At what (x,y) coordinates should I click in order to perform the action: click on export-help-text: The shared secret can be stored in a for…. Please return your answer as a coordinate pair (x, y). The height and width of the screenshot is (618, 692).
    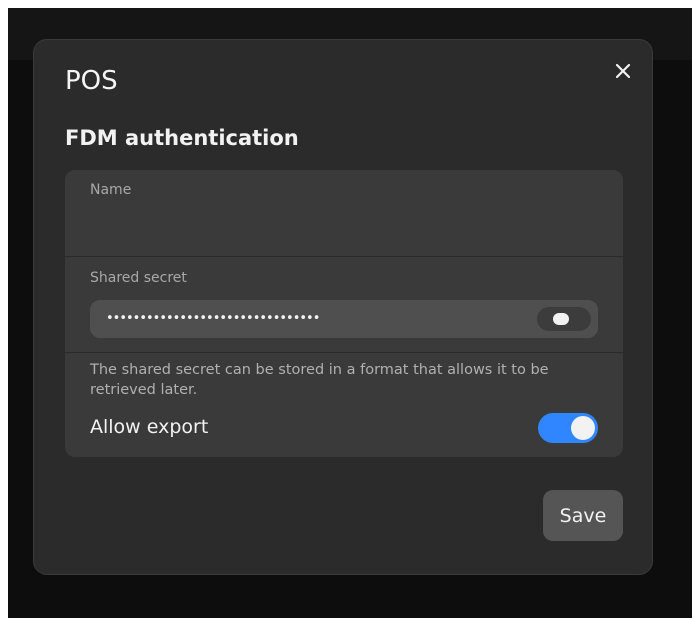
    Looking at the image, I should click on (319, 380).